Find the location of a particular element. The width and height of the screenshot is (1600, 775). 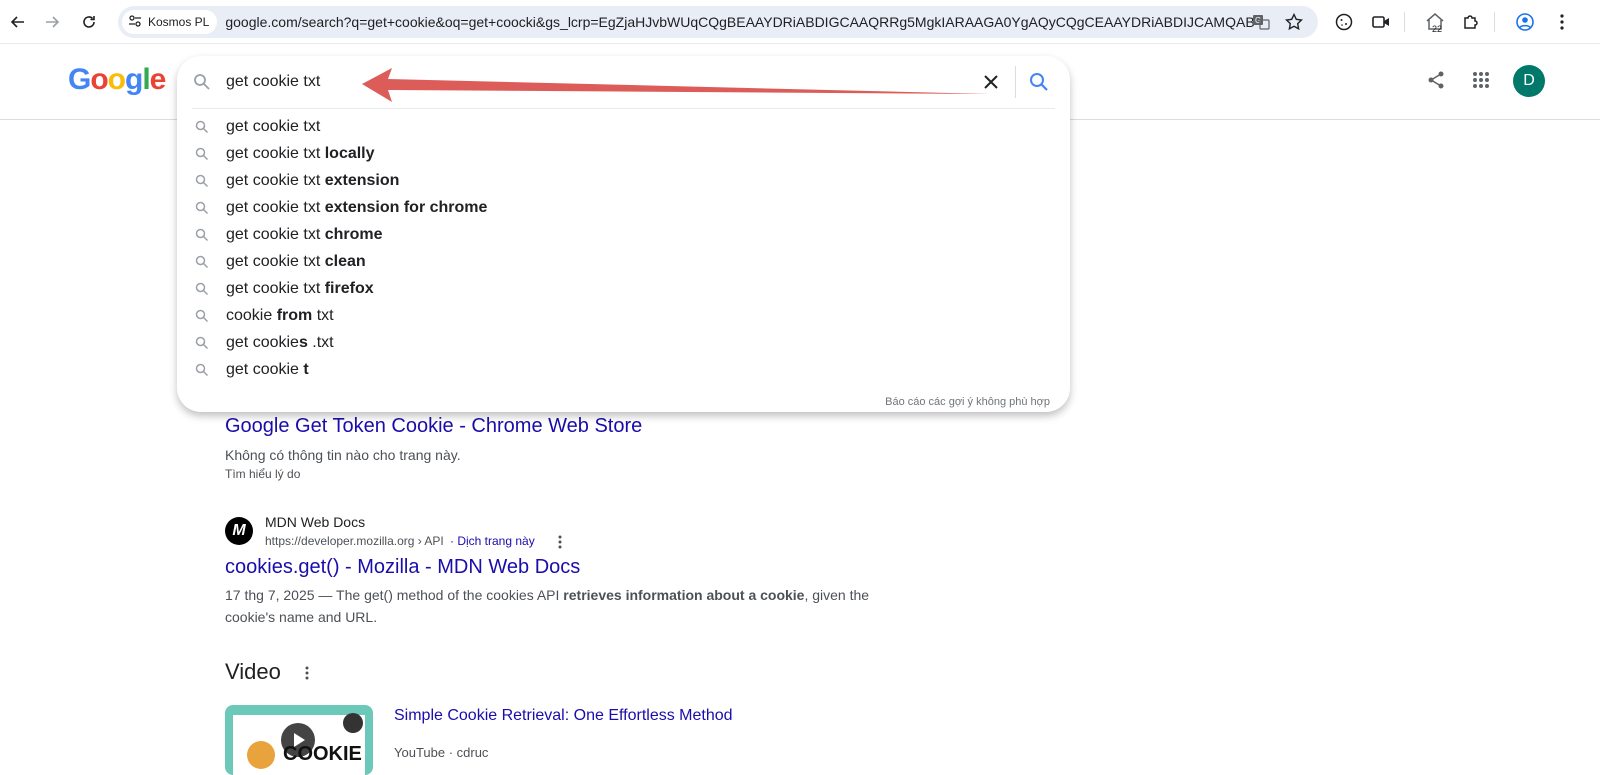

suggestion-text: get cookie txt locally is located at coordinates (300, 154).